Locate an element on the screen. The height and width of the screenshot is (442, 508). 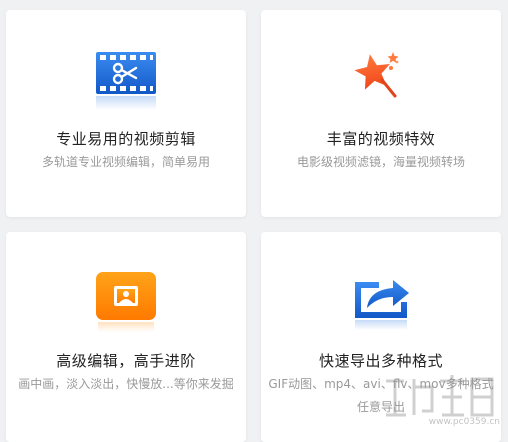
feature-description: 多轨道专业视频编辑，简单易用 is located at coordinates (125, 162).